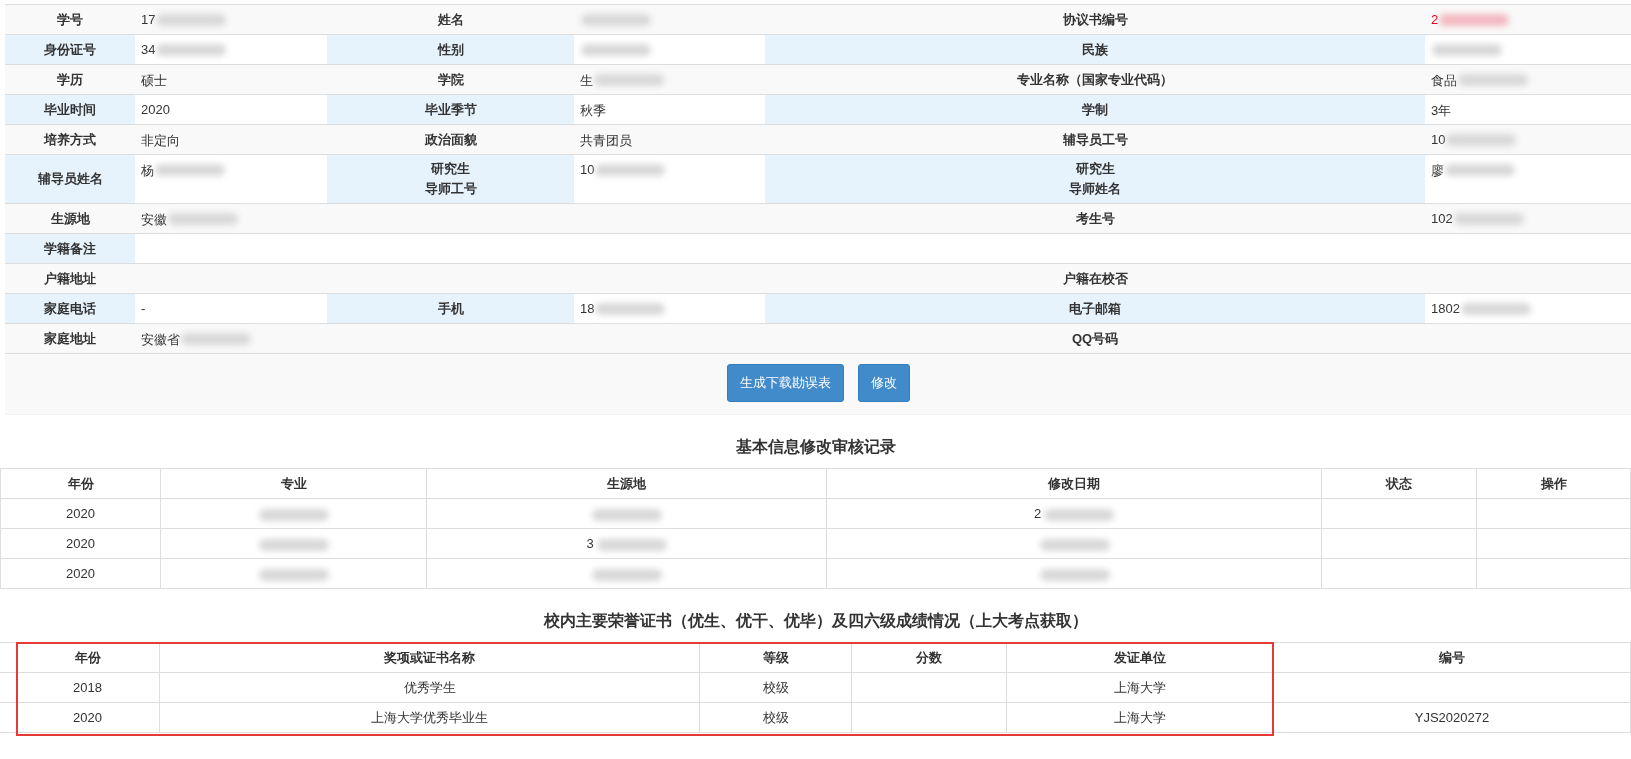  I want to click on field-label: 考生号, so click(1095, 218).